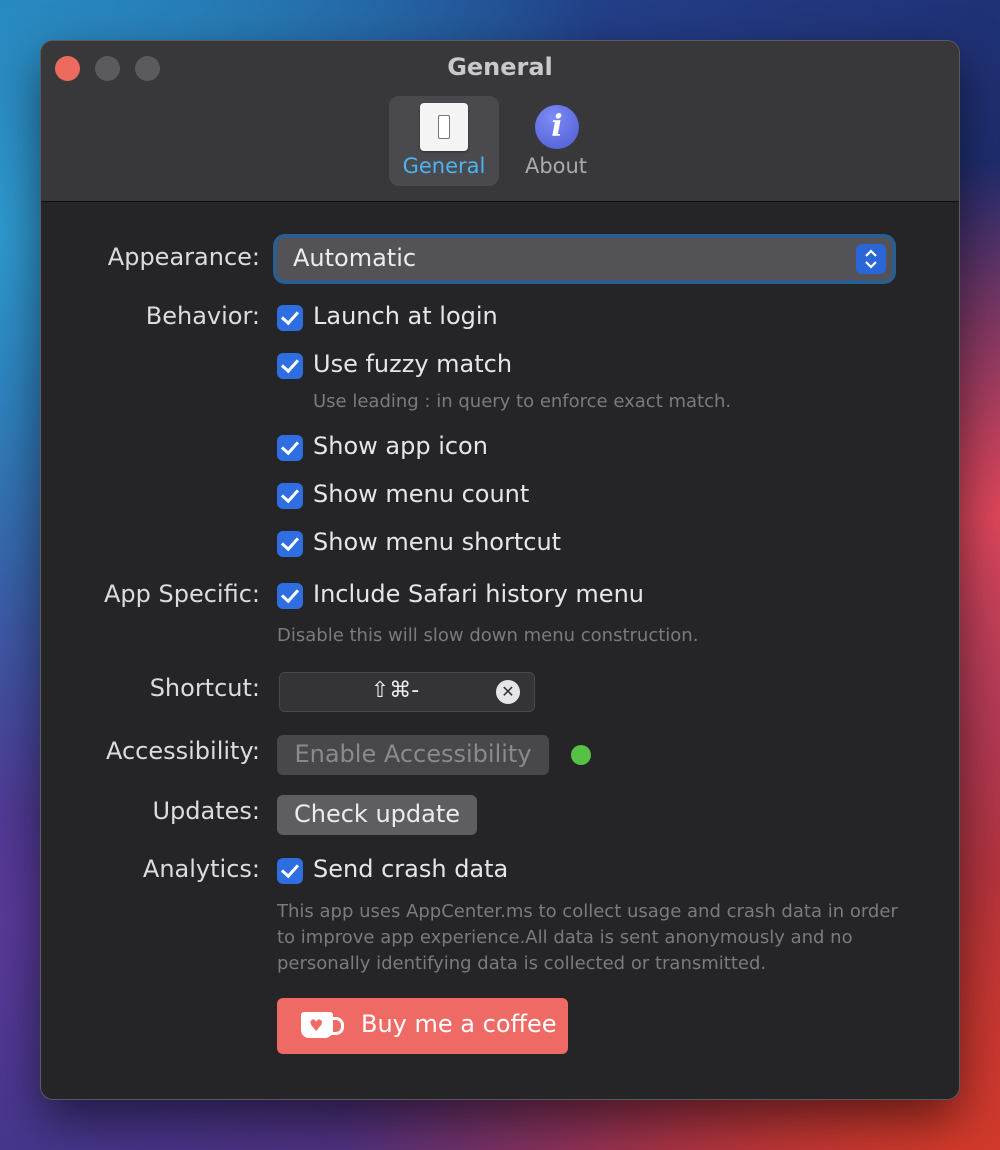 The image size is (1000, 1150). Describe the element at coordinates (201, 869) in the screenshot. I see `analytics-label: Analytics:` at that location.